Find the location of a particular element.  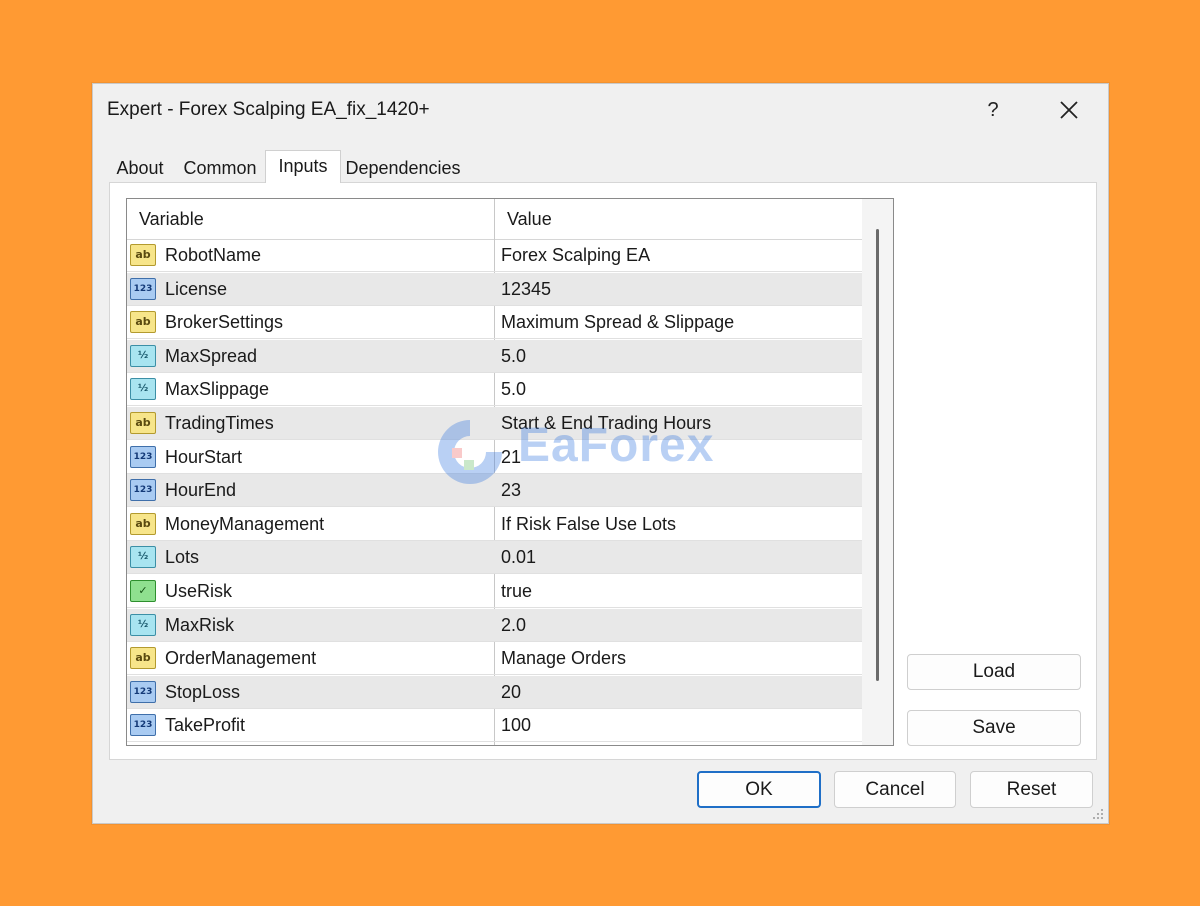

cancel-button: Cancel is located at coordinates (895, 789).